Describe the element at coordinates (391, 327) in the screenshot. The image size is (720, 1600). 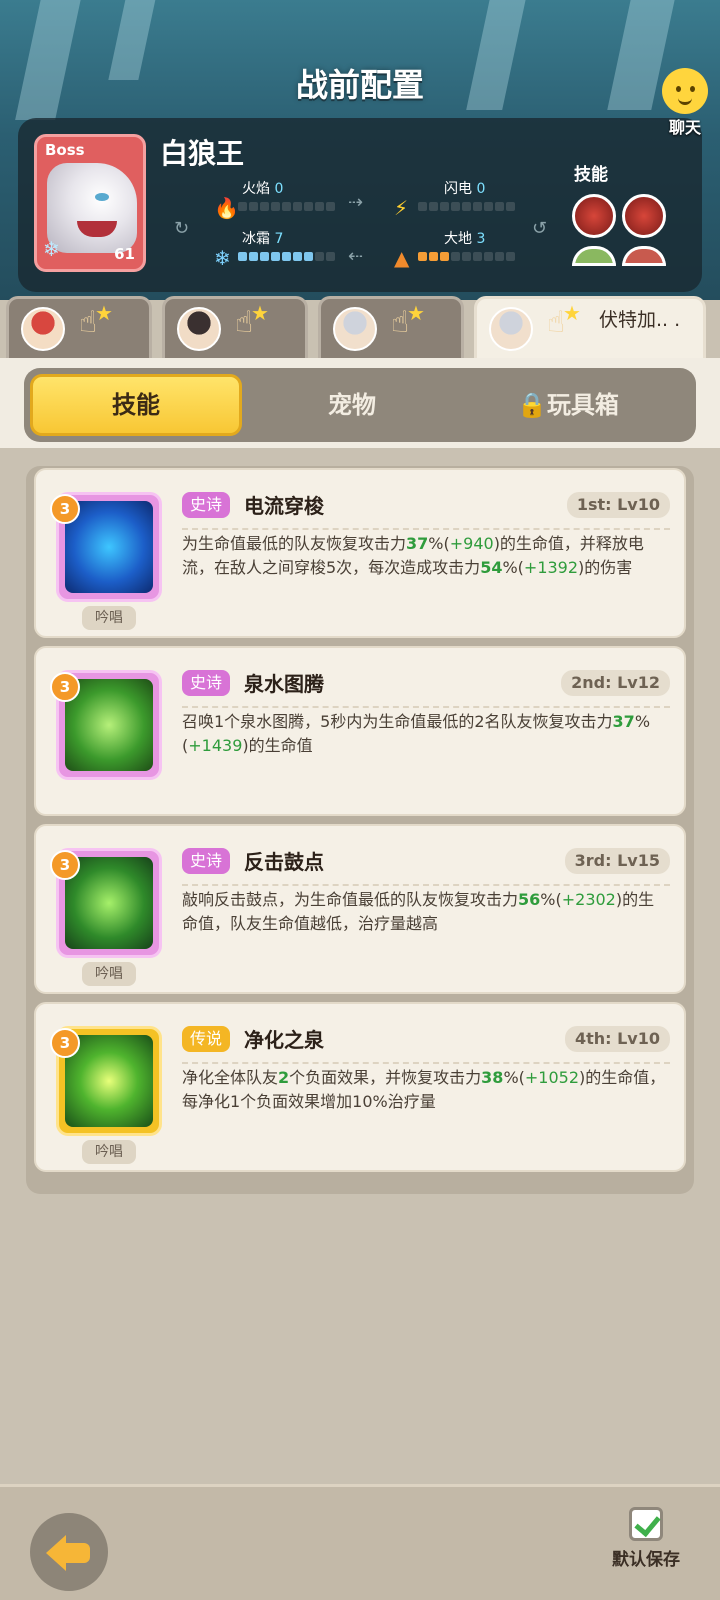
I see `hero-tab-3: ☝ ★` at that location.